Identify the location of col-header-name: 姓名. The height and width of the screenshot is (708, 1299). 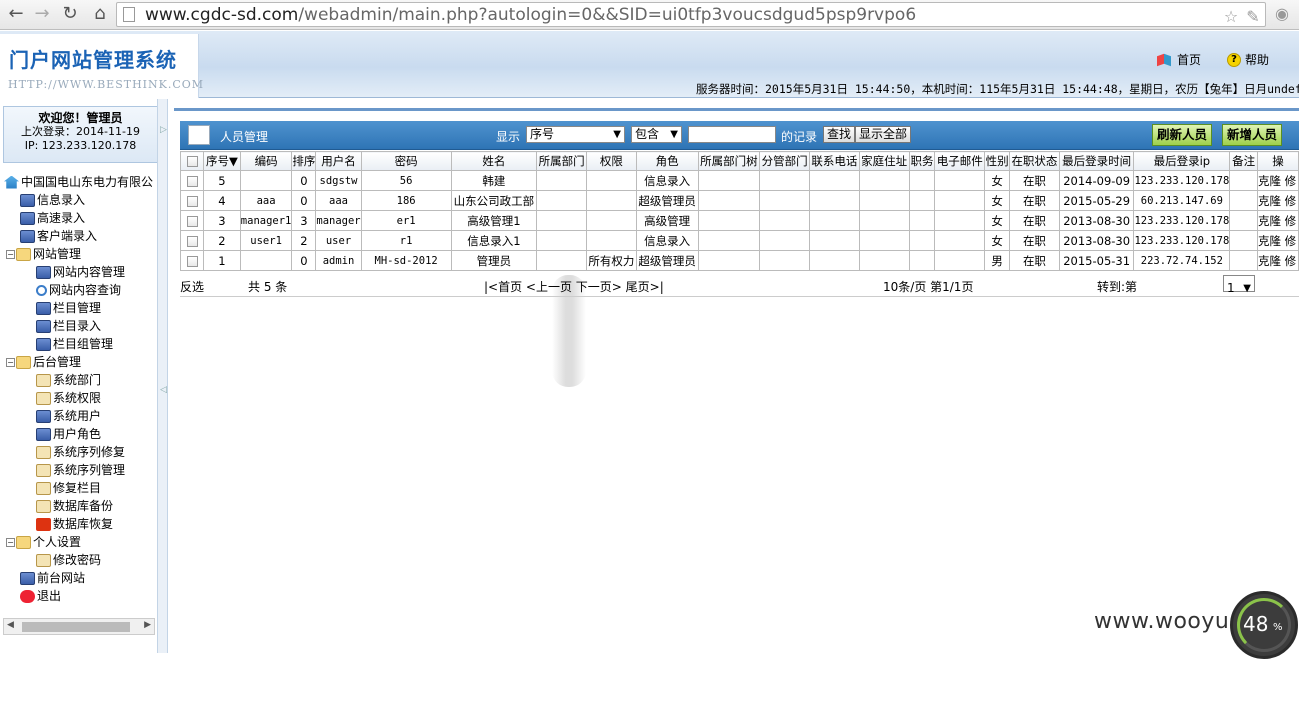
(494, 161).